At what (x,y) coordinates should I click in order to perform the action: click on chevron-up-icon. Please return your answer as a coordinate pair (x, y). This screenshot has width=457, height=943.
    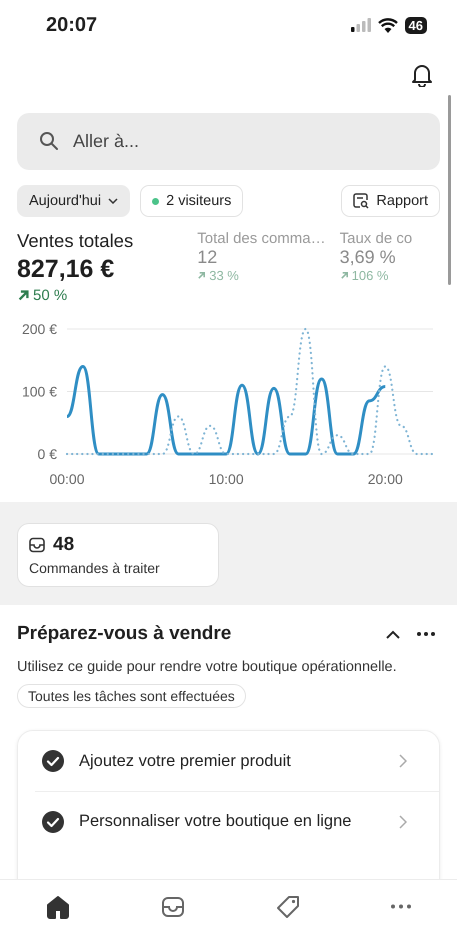
    Looking at the image, I should click on (393, 634).